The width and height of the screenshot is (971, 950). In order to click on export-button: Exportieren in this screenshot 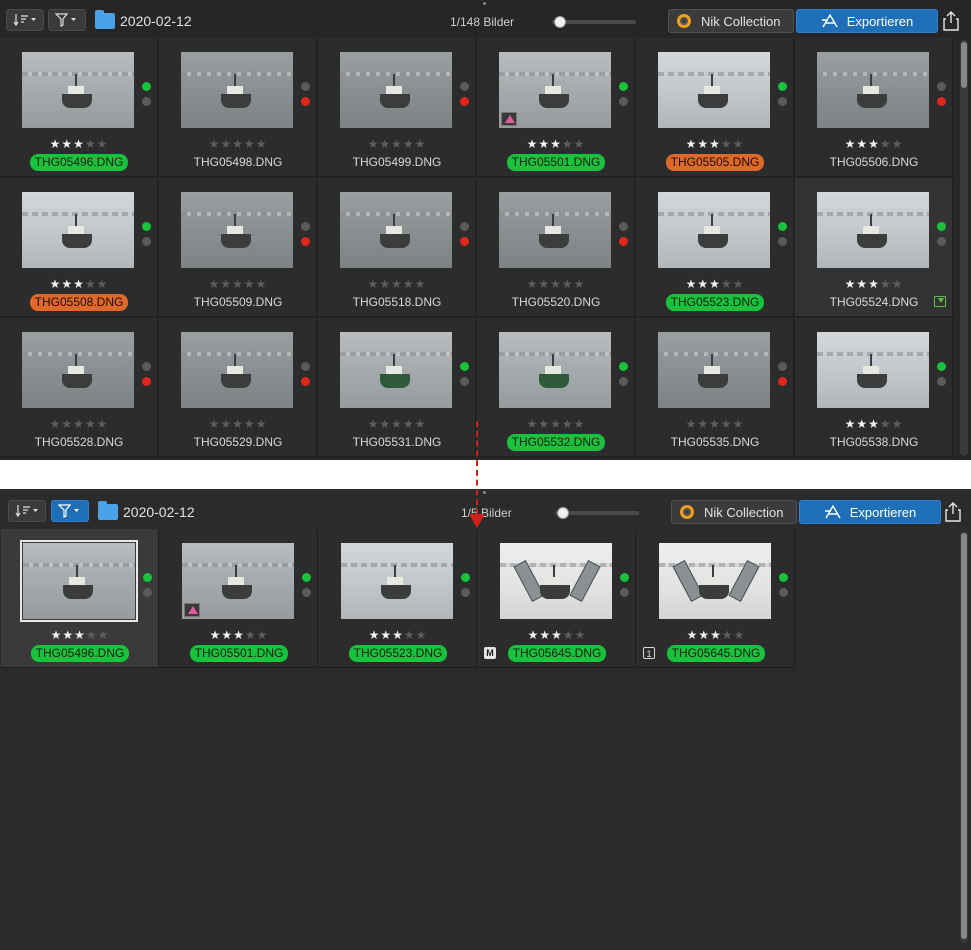, I will do `click(867, 21)`.